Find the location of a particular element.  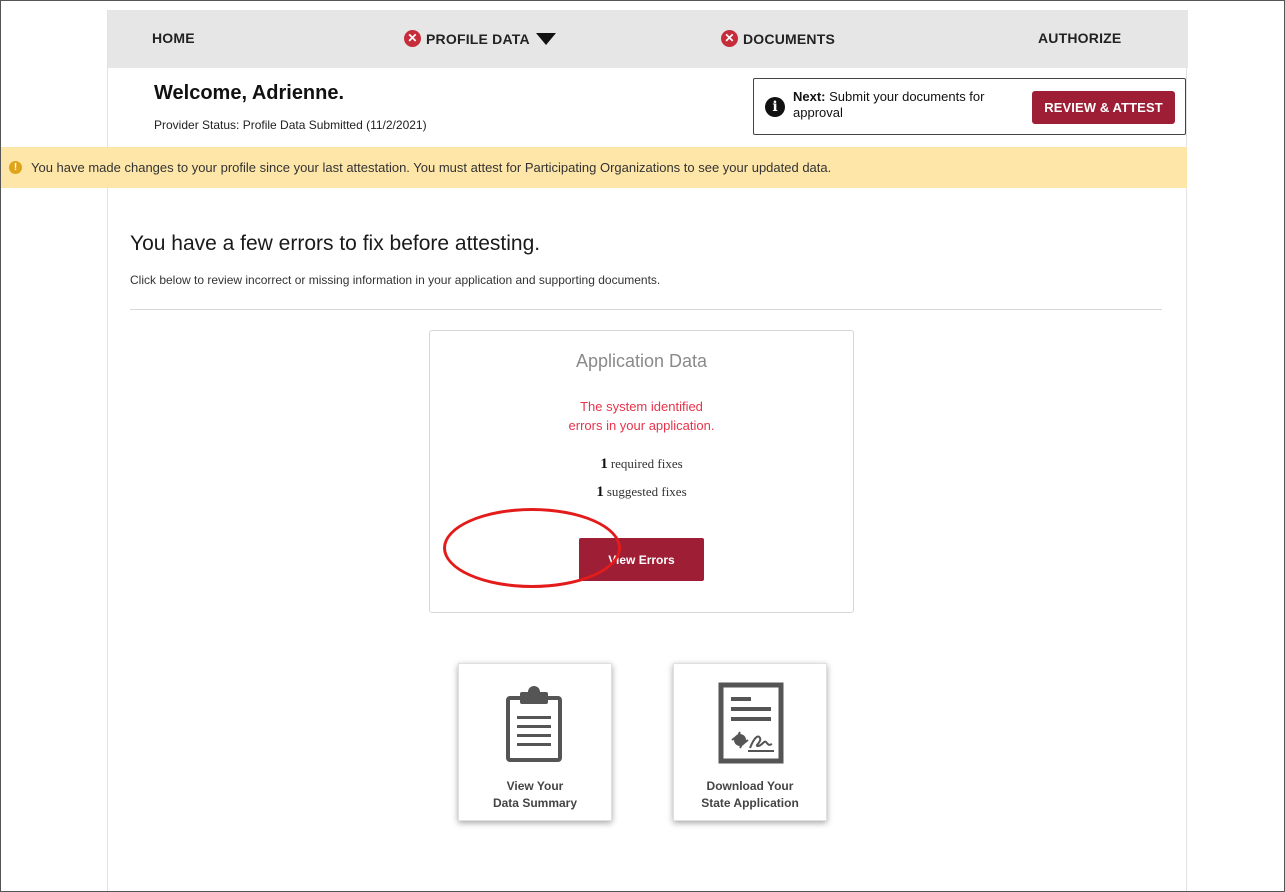

download-state-application-line-2: State Application is located at coordinates (750, 803).